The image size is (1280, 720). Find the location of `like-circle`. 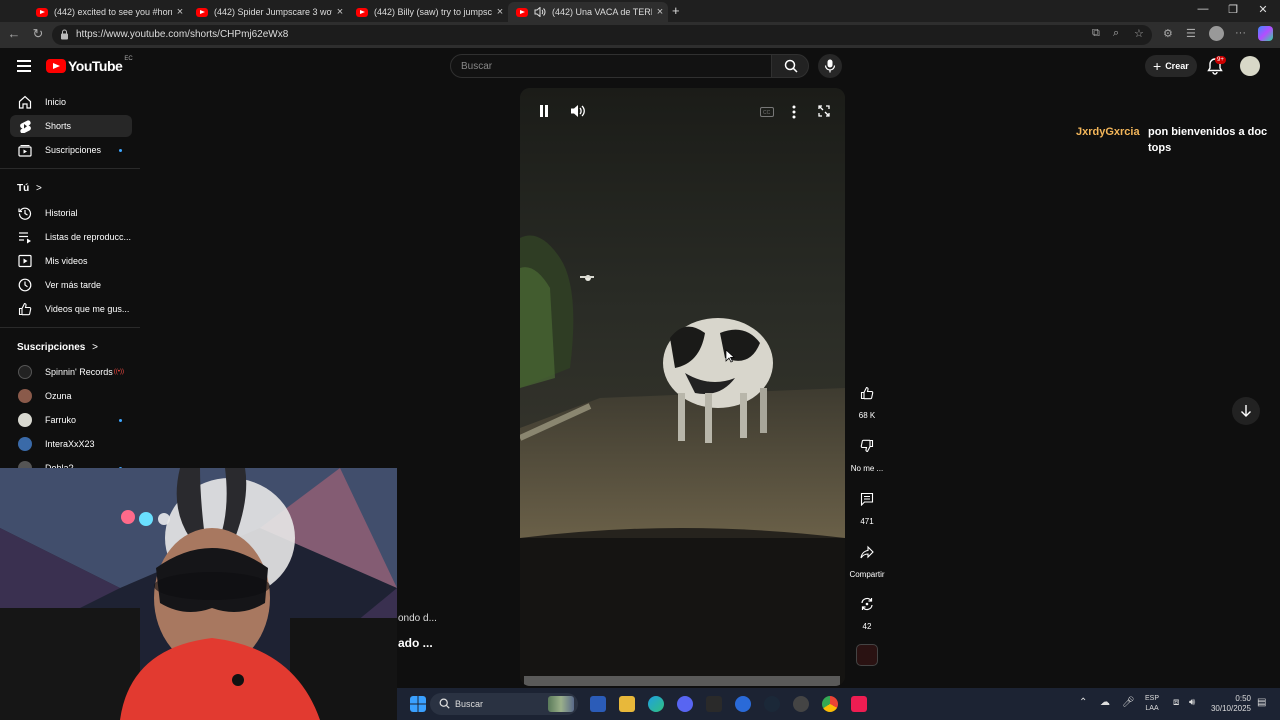

like-circle is located at coordinates (867, 393).